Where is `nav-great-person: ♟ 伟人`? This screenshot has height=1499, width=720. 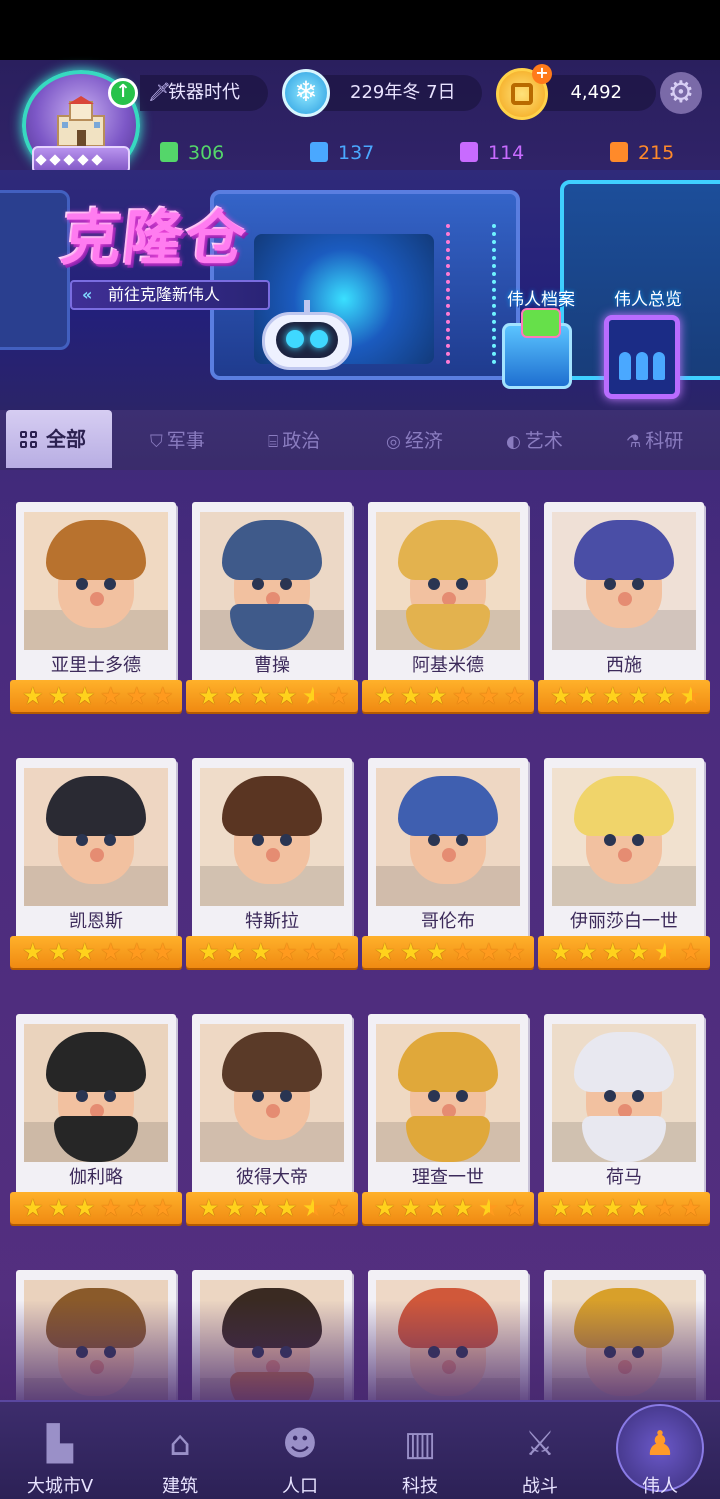 nav-great-person: ♟ 伟人 is located at coordinates (660, 1450).